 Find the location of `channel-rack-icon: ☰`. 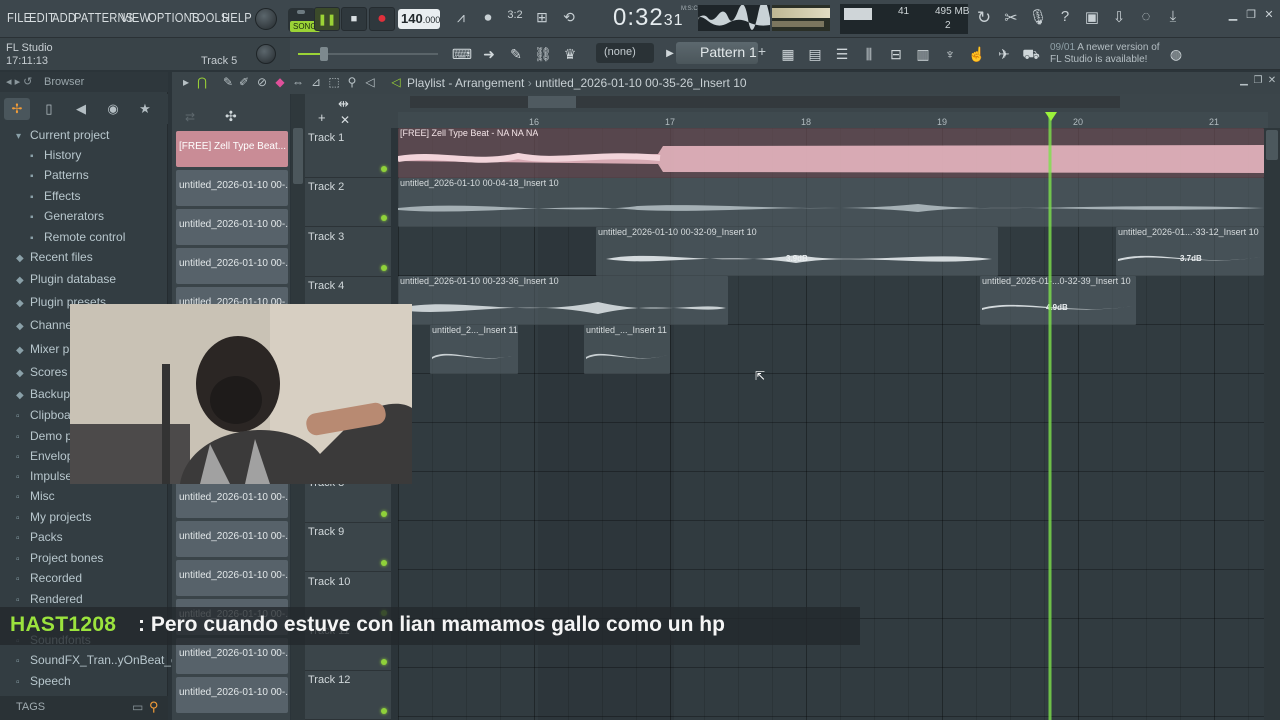

channel-rack-icon: ☰ is located at coordinates (842, 54).